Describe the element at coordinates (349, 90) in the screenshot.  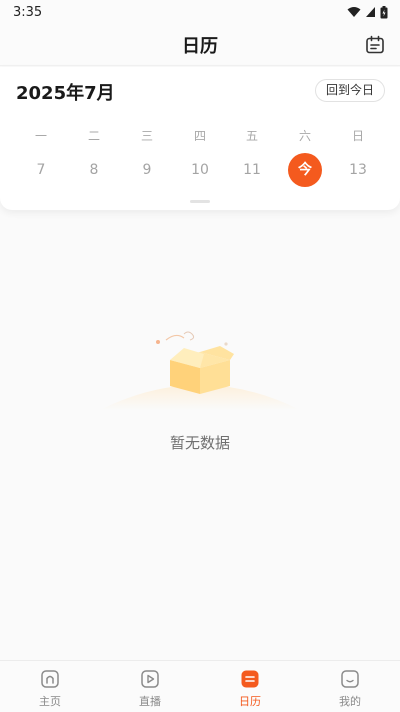
I see `back-to-today-button: 回到今日` at that location.